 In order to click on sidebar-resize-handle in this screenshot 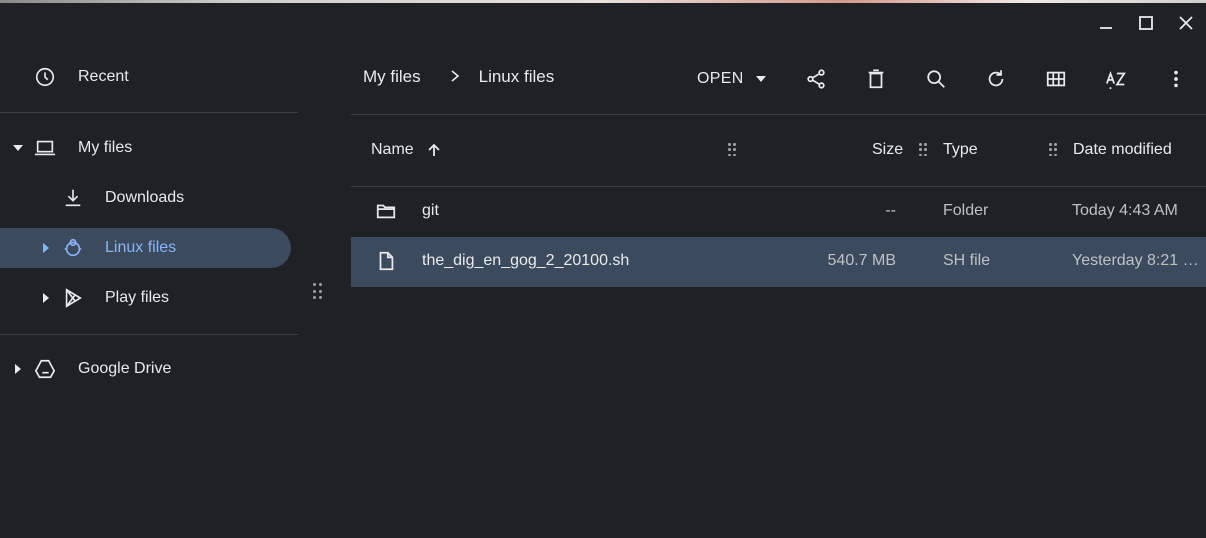, I will do `click(318, 292)`.